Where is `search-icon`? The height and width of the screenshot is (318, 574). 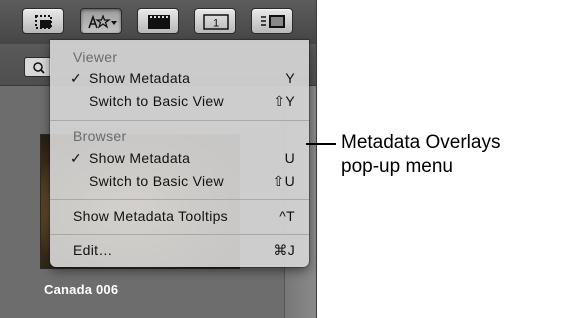
search-icon is located at coordinates (39, 68).